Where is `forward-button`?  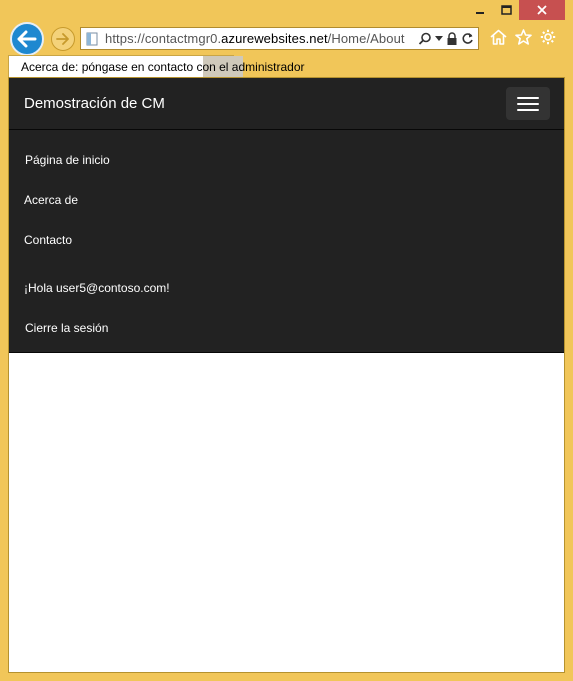
forward-button is located at coordinates (63, 39).